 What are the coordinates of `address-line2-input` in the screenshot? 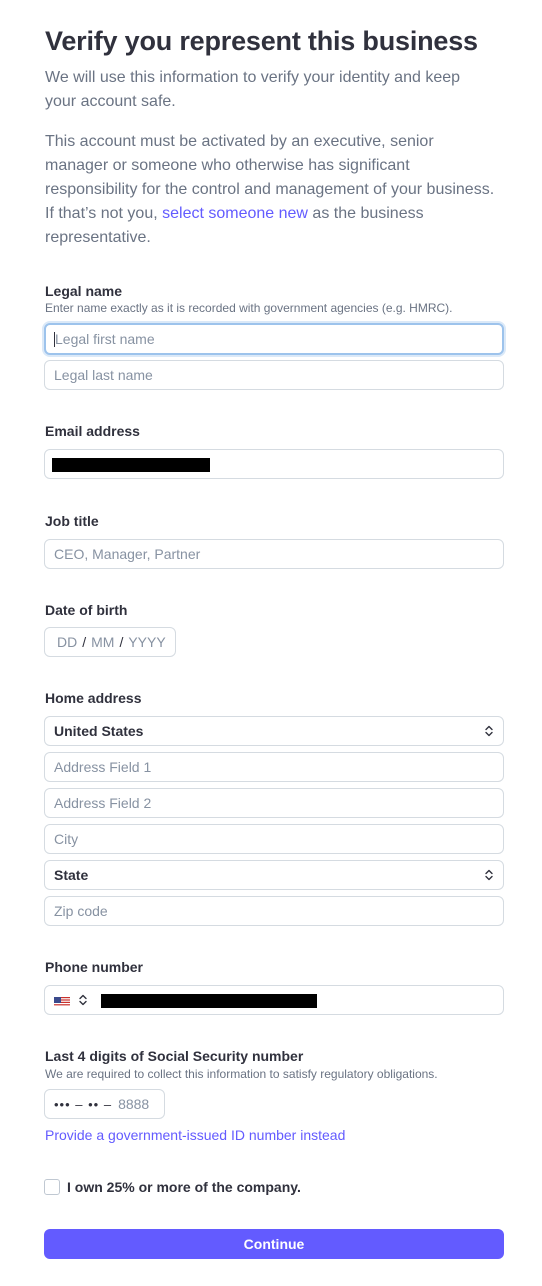 It's located at (274, 803).